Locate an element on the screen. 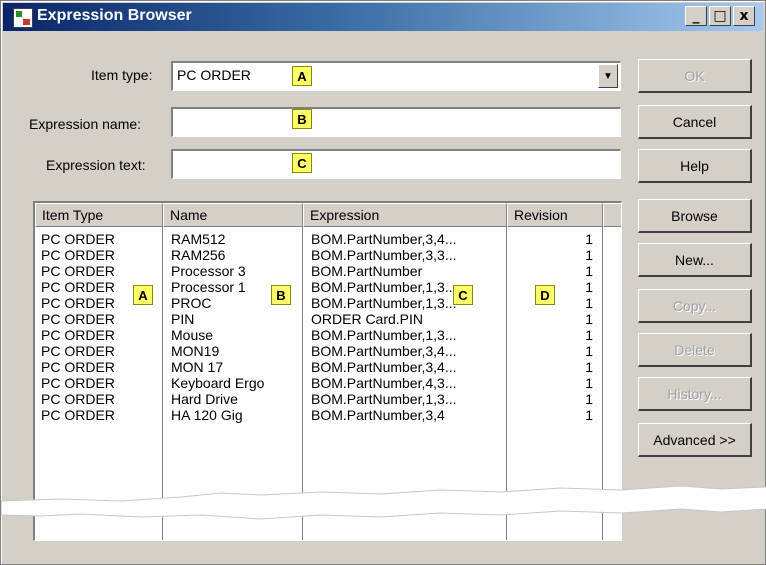 The image size is (766, 565). column-header-item-type: Item Type is located at coordinates (99, 215).